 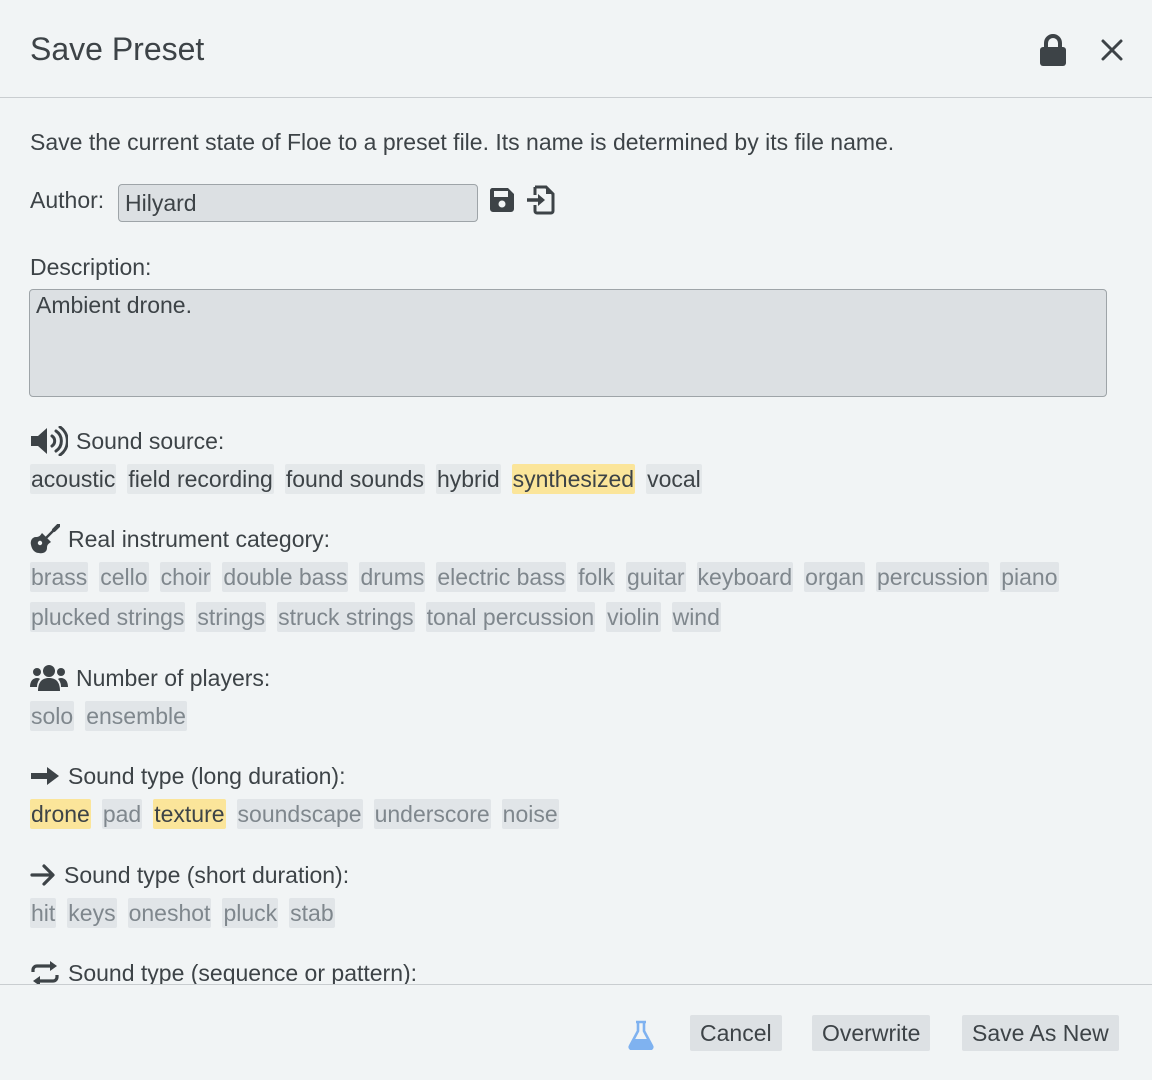 What do you see at coordinates (199, 538) in the screenshot?
I see `section-label: Real instrument category:` at bounding box center [199, 538].